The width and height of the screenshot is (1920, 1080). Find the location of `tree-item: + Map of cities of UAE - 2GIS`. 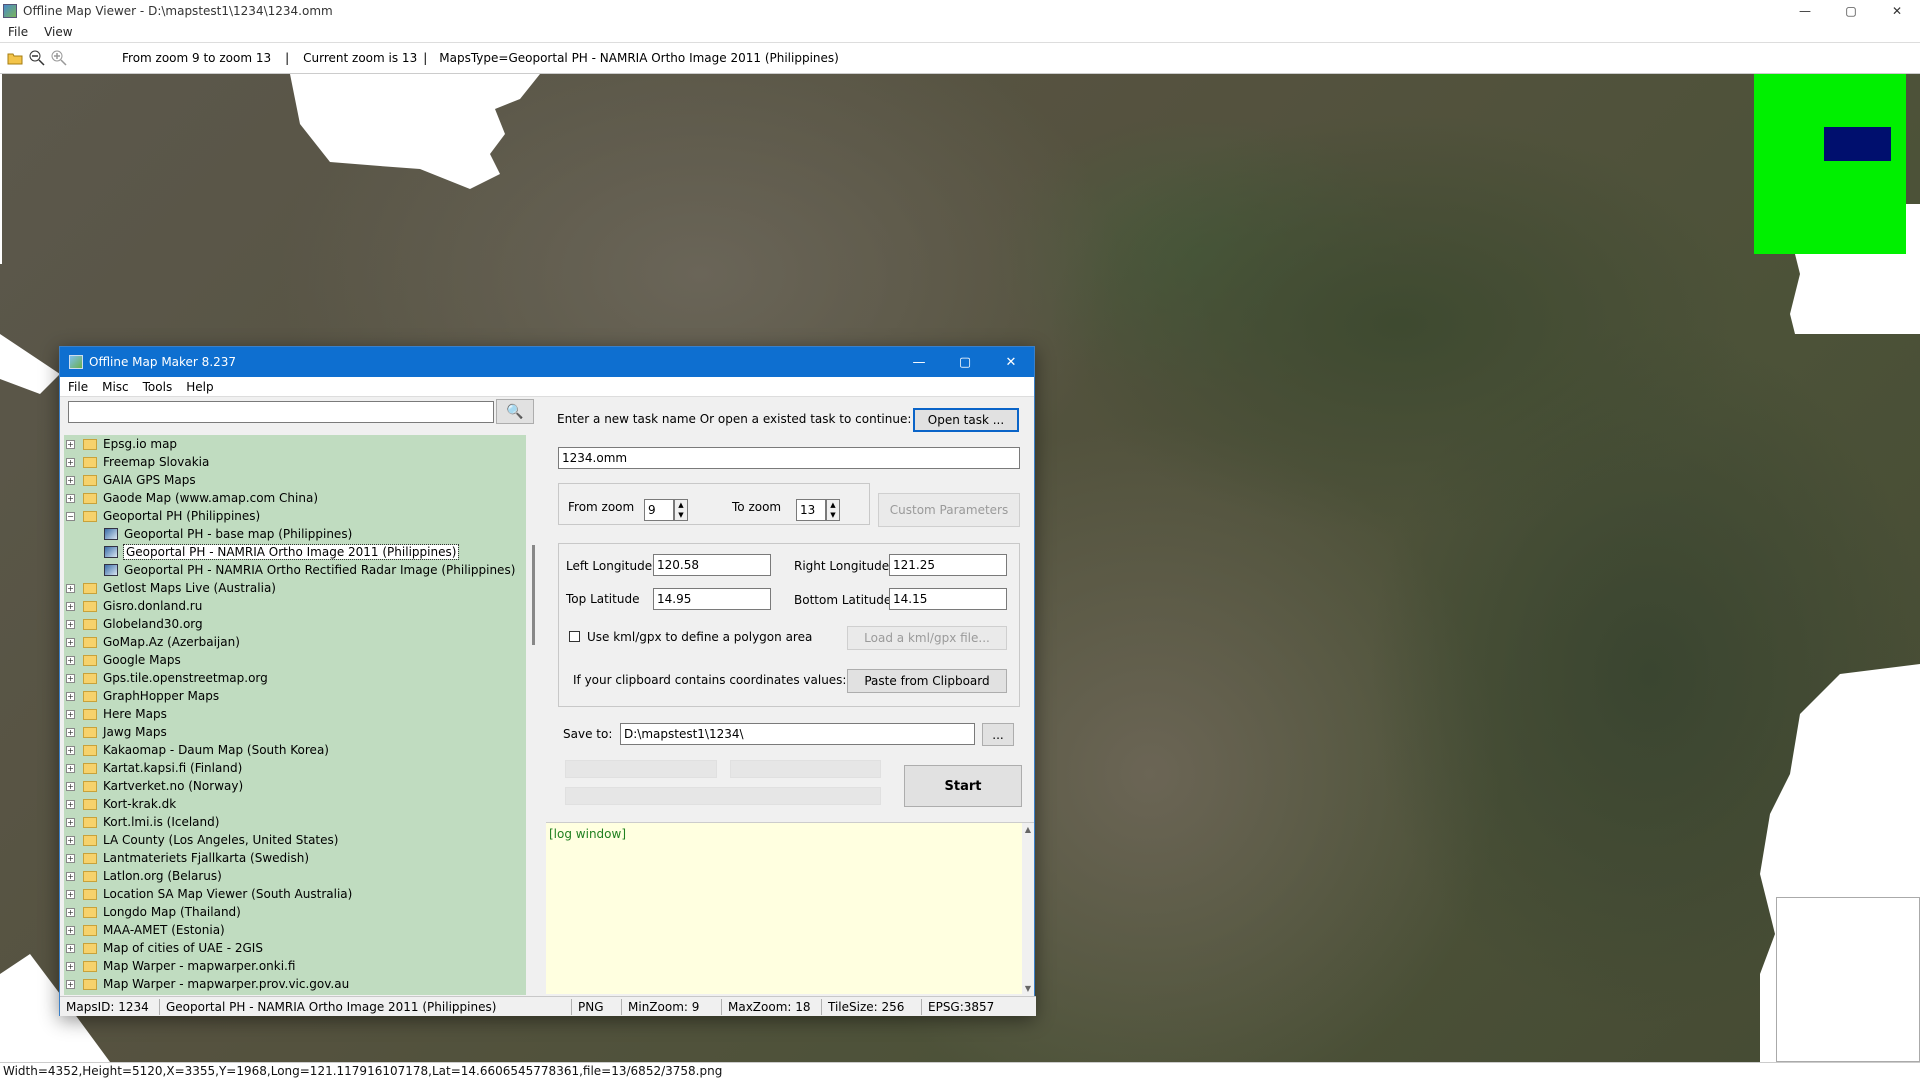

tree-item: + Map of cities of UAE - 2GIS is located at coordinates (295, 948).